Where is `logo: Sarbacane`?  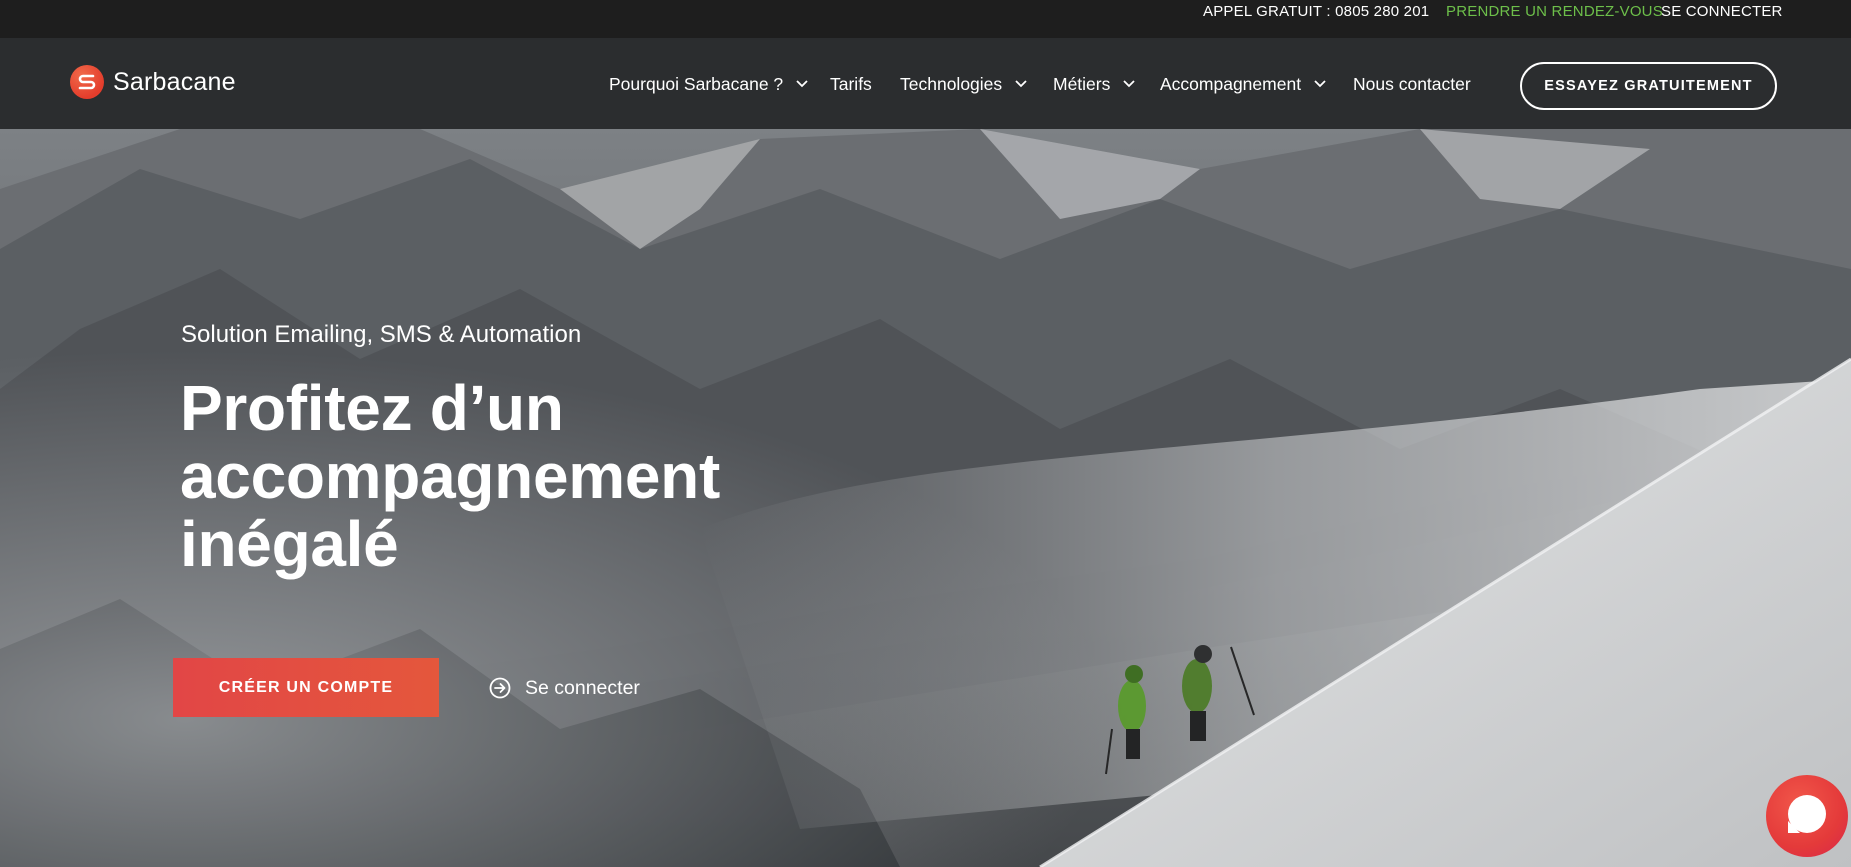 logo: Sarbacane is located at coordinates (153, 82).